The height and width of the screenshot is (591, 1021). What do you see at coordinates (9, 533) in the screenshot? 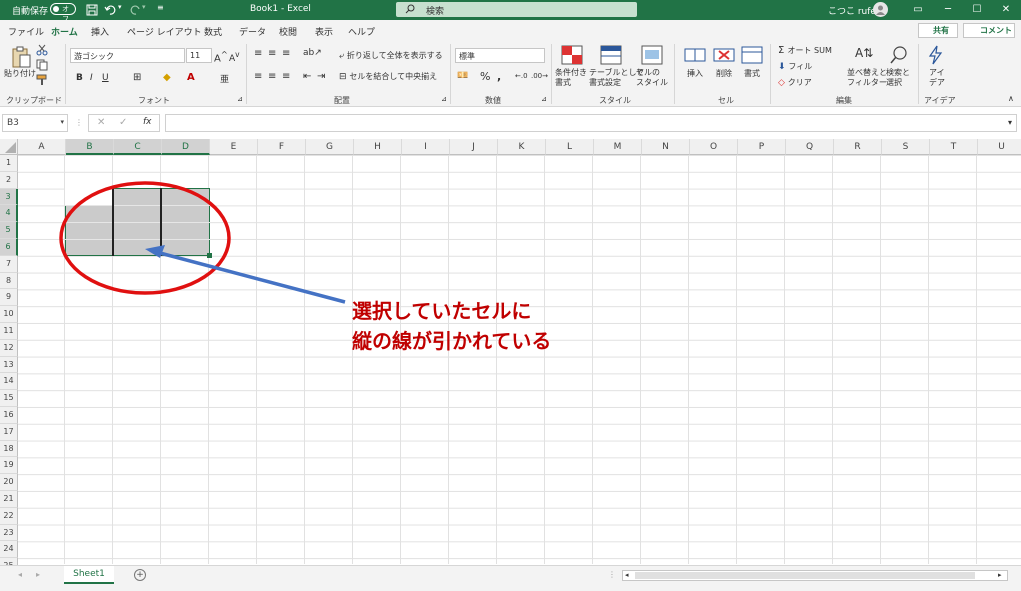
I see `row-header-23: 23` at bounding box center [9, 533].